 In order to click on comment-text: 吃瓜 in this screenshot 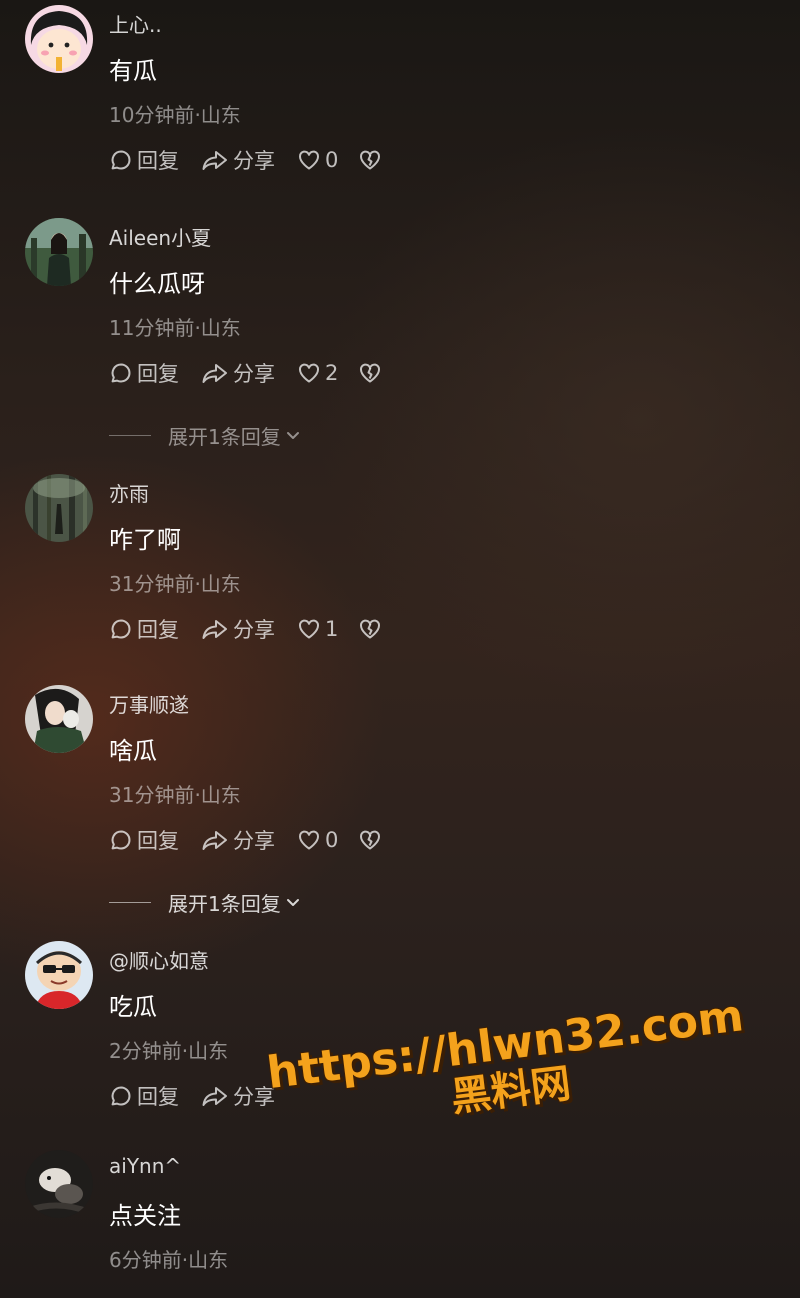, I will do `click(133, 1007)`.